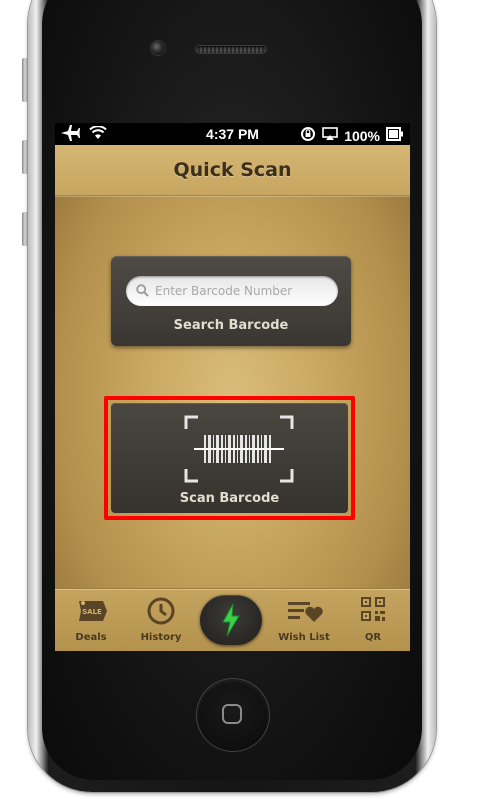 The width and height of the screenshot is (478, 799). I want to click on earpiece-speaker, so click(231, 49).